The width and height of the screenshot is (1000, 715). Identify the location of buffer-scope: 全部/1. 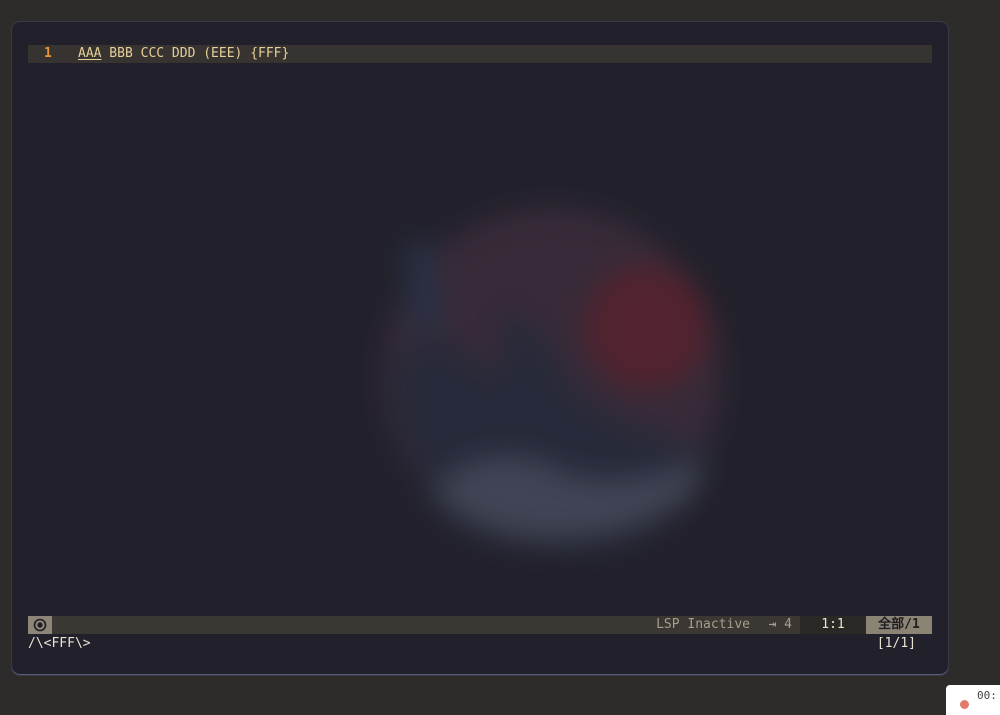
(899, 625).